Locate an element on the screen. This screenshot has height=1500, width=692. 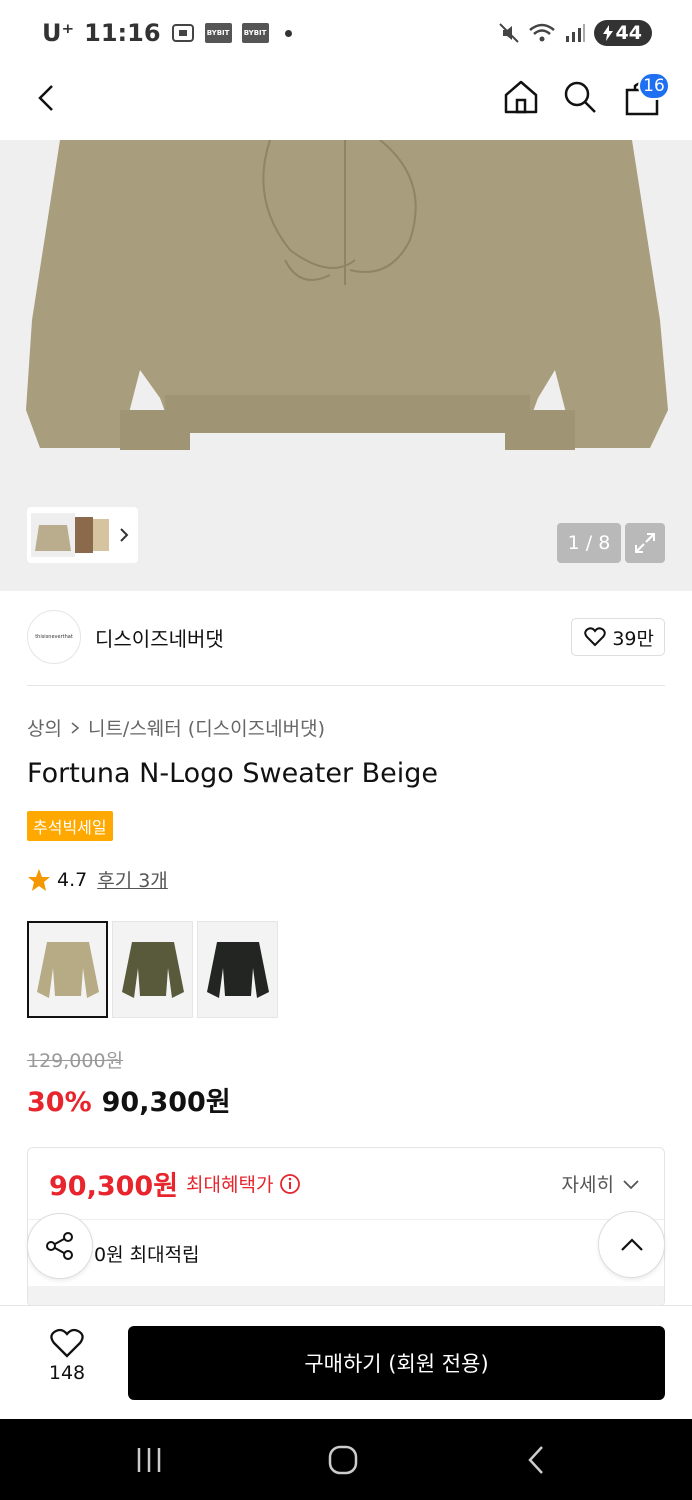
sale-price: 90,300원 is located at coordinates (166, 1102).